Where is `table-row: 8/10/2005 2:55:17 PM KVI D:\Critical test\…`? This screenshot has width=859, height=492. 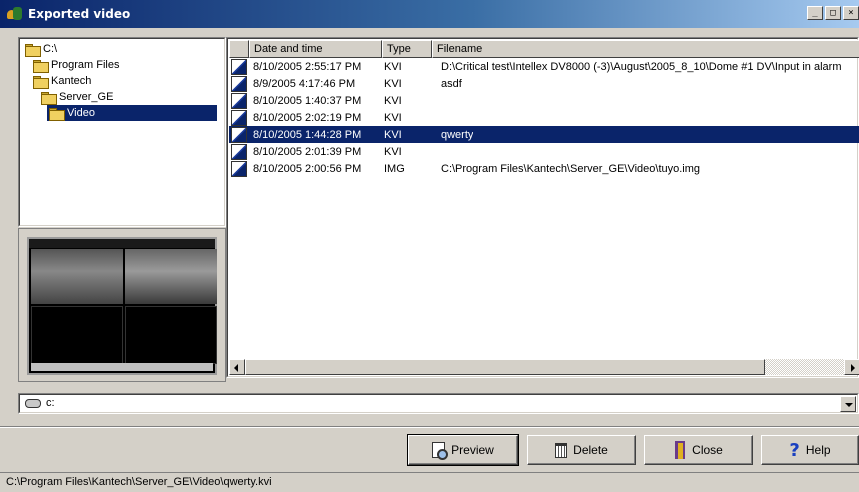
table-row: 8/10/2005 2:55:17 PM KVI D:\Critical test\… is located at coordinates (544, 66).